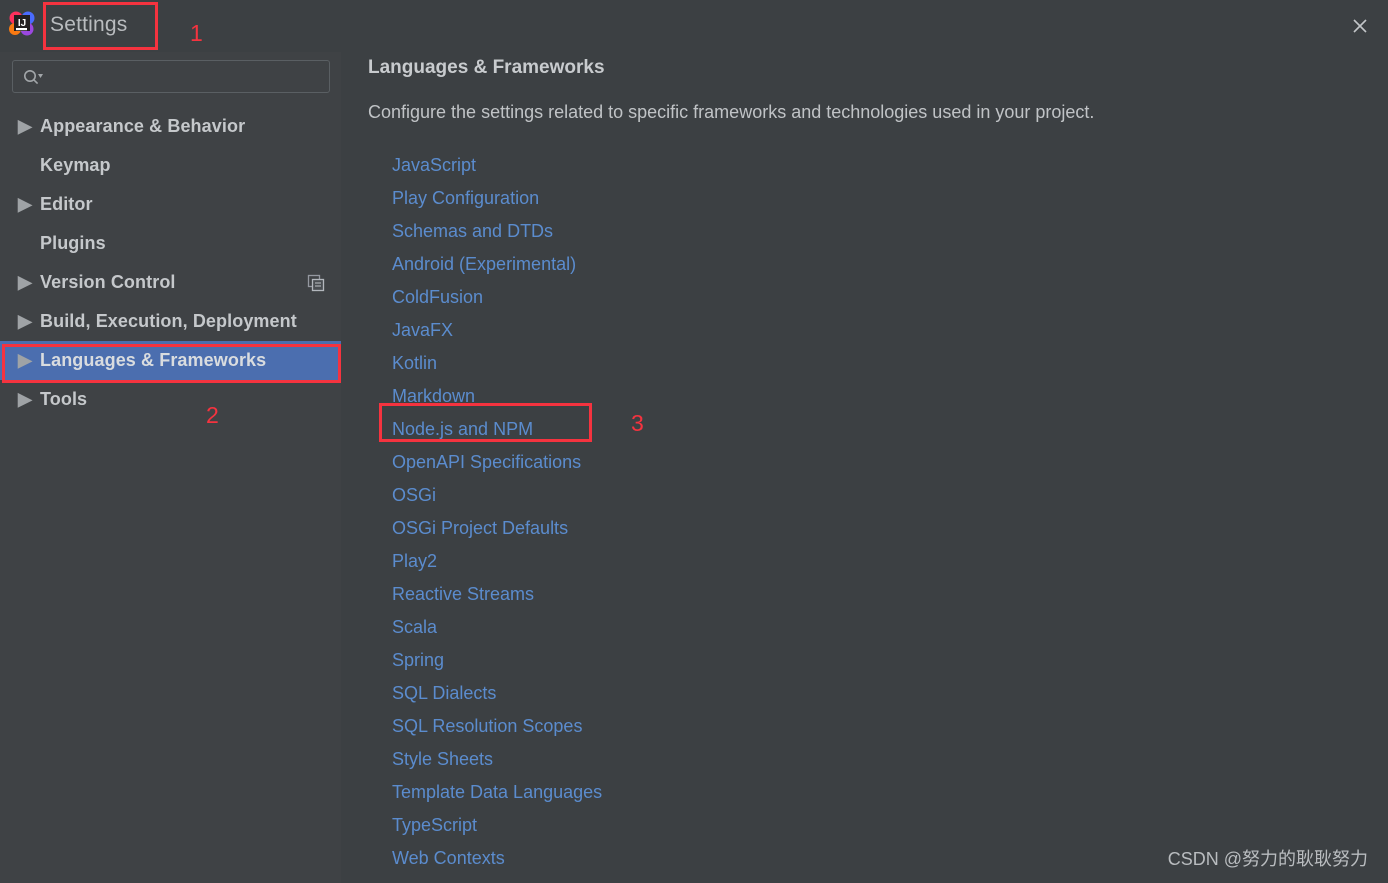  I want to click on sidebar-item-appearance-behavior: ▶ Appearance & Behavior, so click(170, 126).